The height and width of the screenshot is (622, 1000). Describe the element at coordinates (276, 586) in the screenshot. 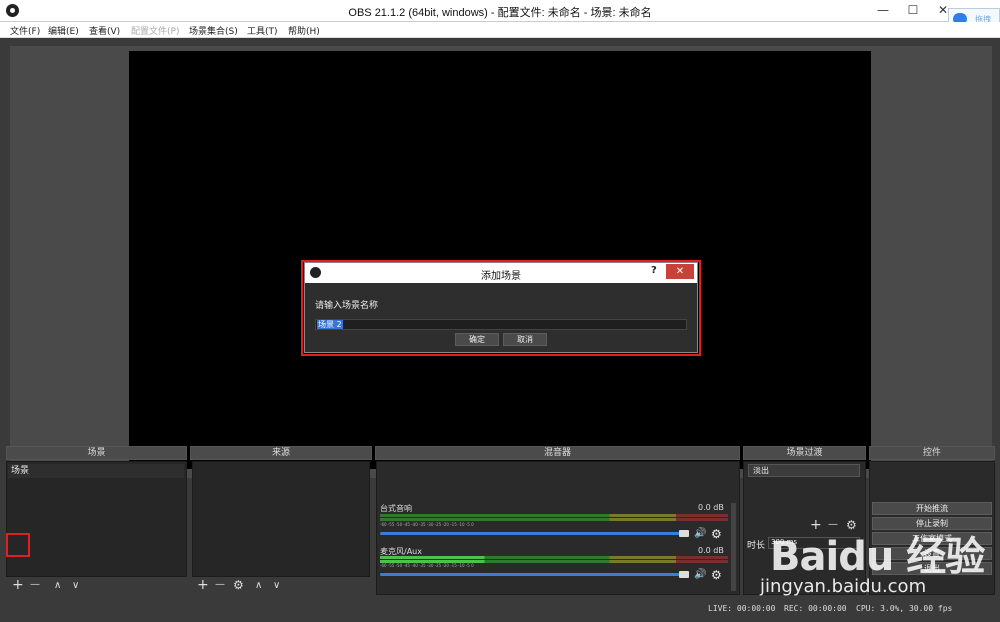

I see `move-source-down-button: ∨` at that location.